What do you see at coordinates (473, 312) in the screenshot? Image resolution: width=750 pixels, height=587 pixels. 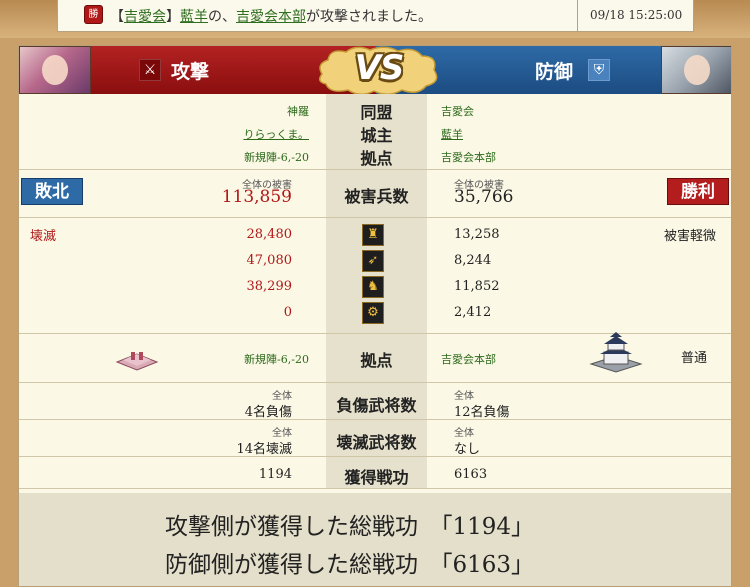 I see `defender-siege-loss: 2,412` at bounding box center [473, 312].